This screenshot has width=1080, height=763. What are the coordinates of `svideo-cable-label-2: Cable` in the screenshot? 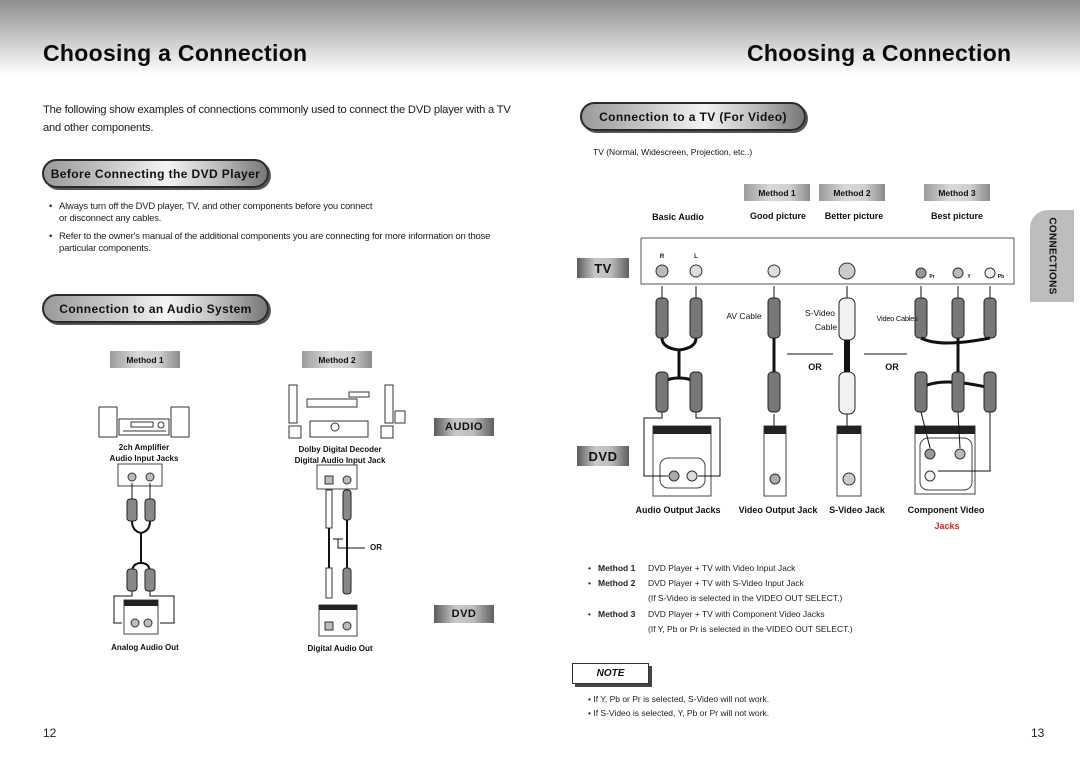 It's located at (826, 327).